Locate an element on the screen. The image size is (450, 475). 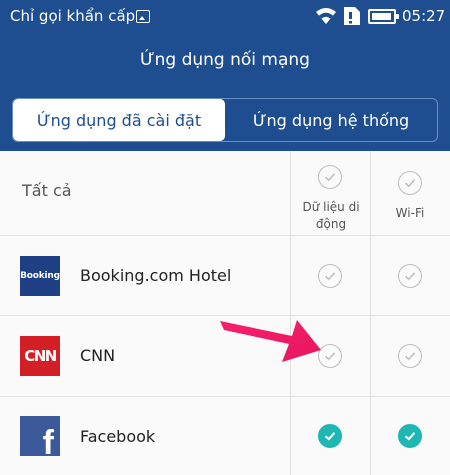
mobile-data-caption-line1: Dữ liệu di is located at coordinates (331, 207).